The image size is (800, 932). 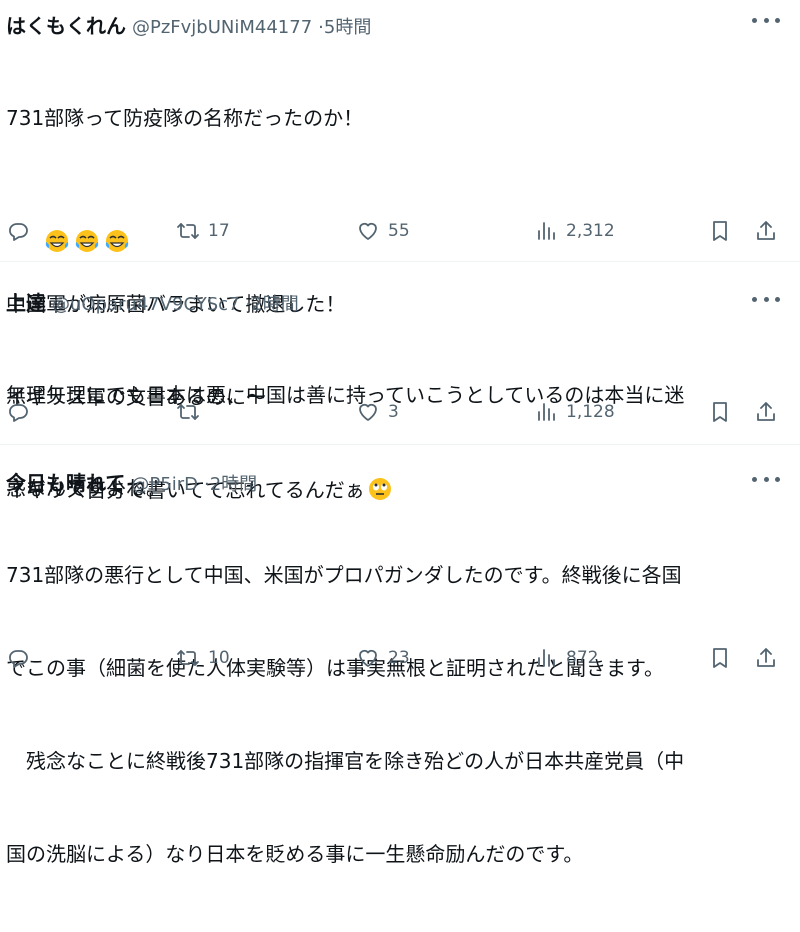 What do you see at coordinates (400, 470) in the screenshot?
I see `tweet-header: 今日も晴れて @P5irD · 2時間` at bounding box center [400, 470].